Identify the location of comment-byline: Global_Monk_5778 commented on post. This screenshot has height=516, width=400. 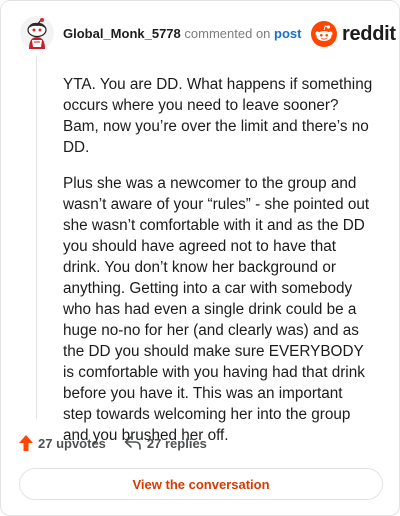
(182, 34).